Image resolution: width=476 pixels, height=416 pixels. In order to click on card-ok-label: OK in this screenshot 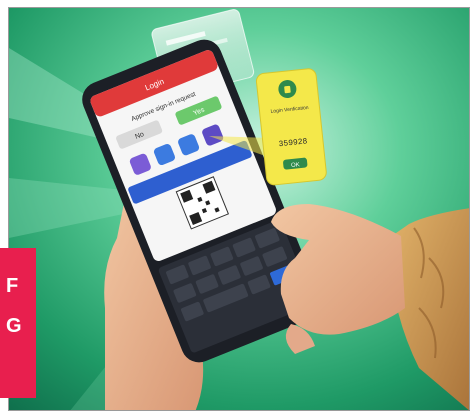, I will do `click(295, 165)`.